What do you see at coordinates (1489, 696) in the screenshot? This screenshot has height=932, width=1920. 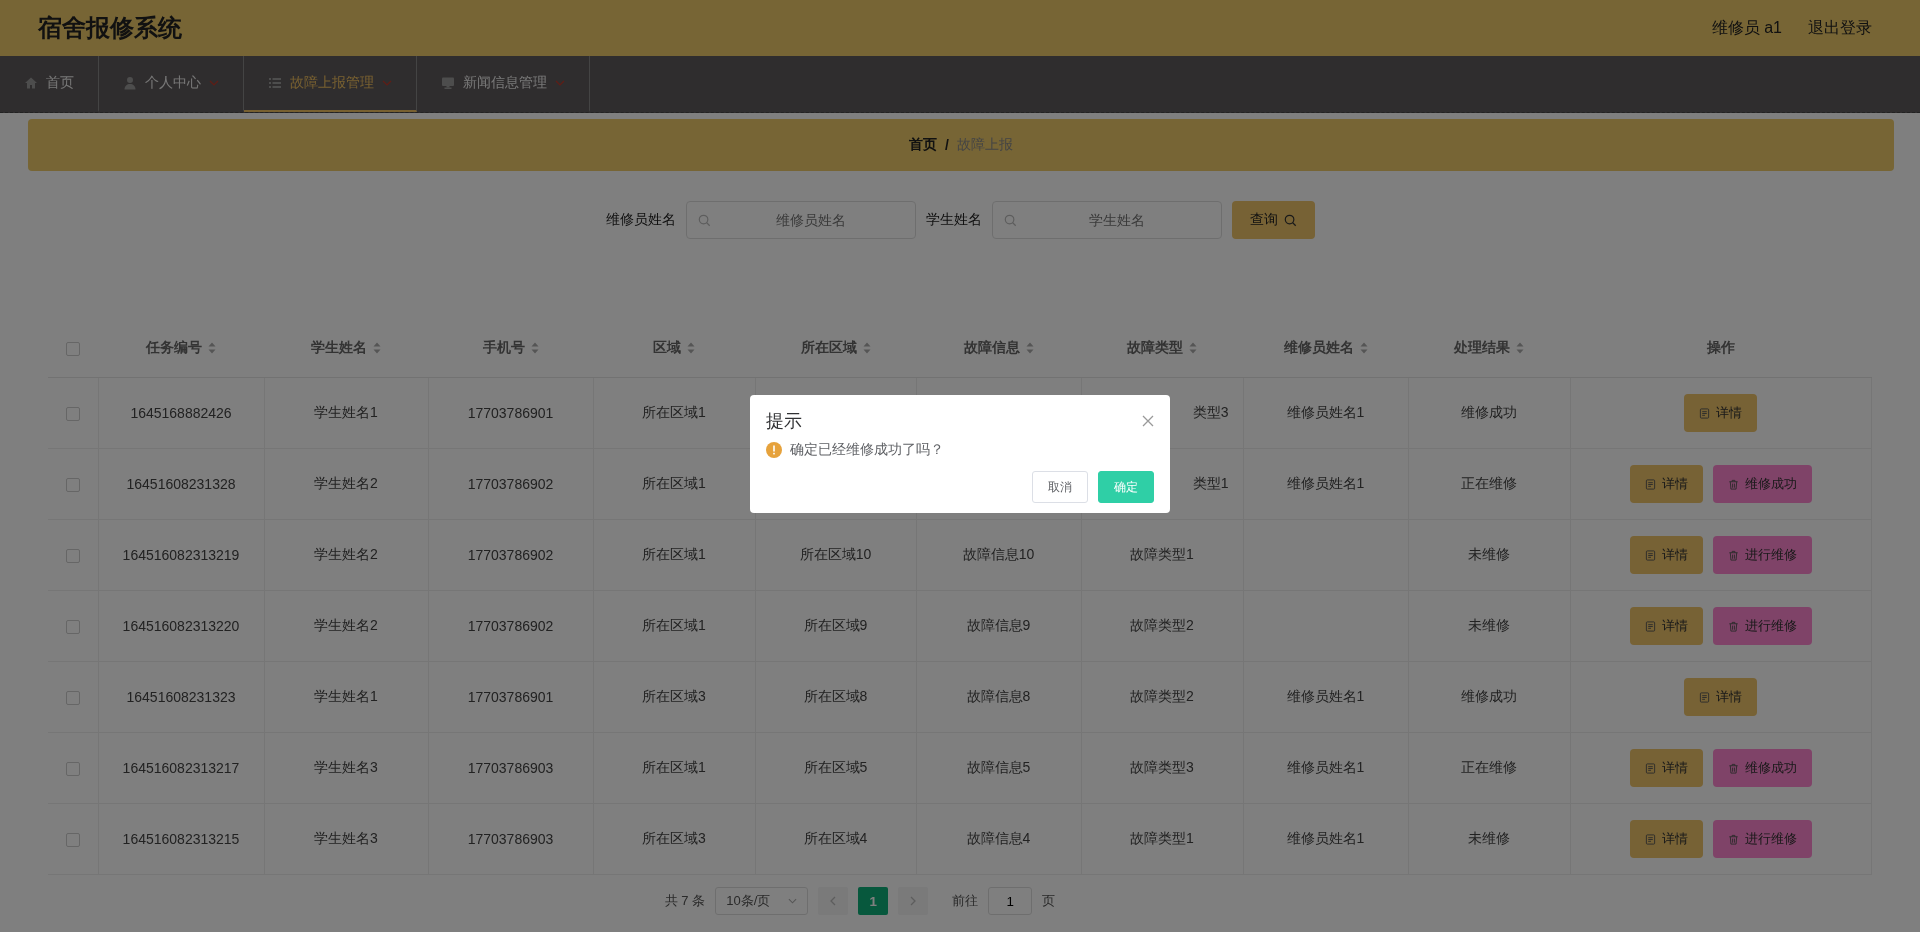 I see `table-cell: 维修成功` at bounding box center [1489, 696].